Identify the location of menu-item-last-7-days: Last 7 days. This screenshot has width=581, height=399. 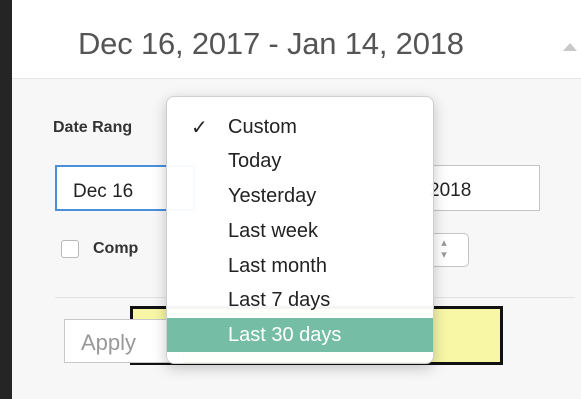
(300, 300).